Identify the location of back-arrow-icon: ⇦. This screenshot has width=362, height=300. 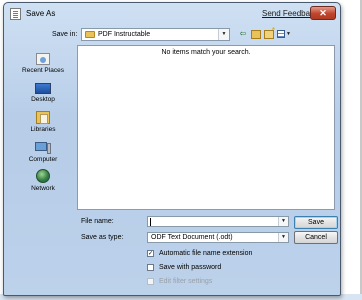
(243, 34).